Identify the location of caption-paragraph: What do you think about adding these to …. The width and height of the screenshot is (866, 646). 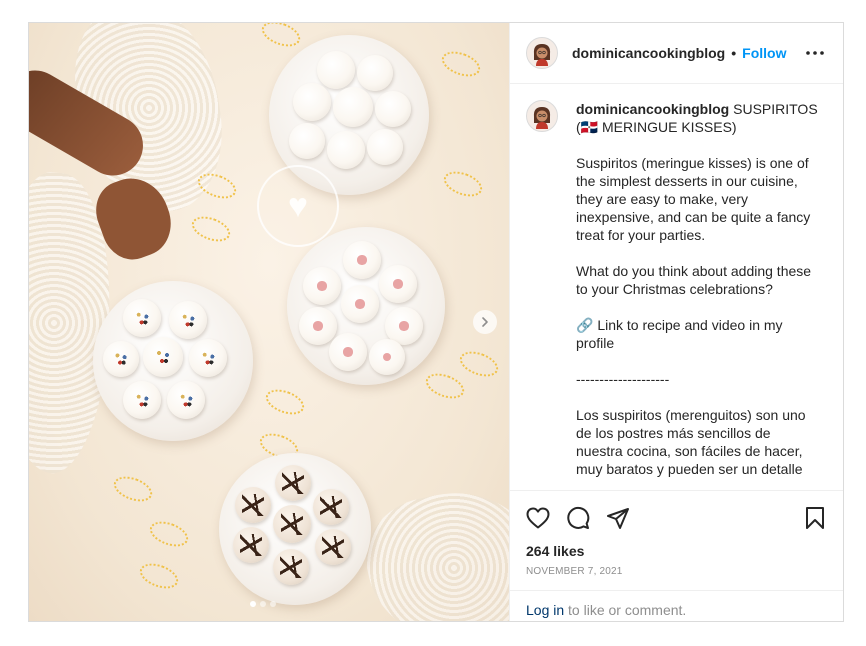
(694, 280).